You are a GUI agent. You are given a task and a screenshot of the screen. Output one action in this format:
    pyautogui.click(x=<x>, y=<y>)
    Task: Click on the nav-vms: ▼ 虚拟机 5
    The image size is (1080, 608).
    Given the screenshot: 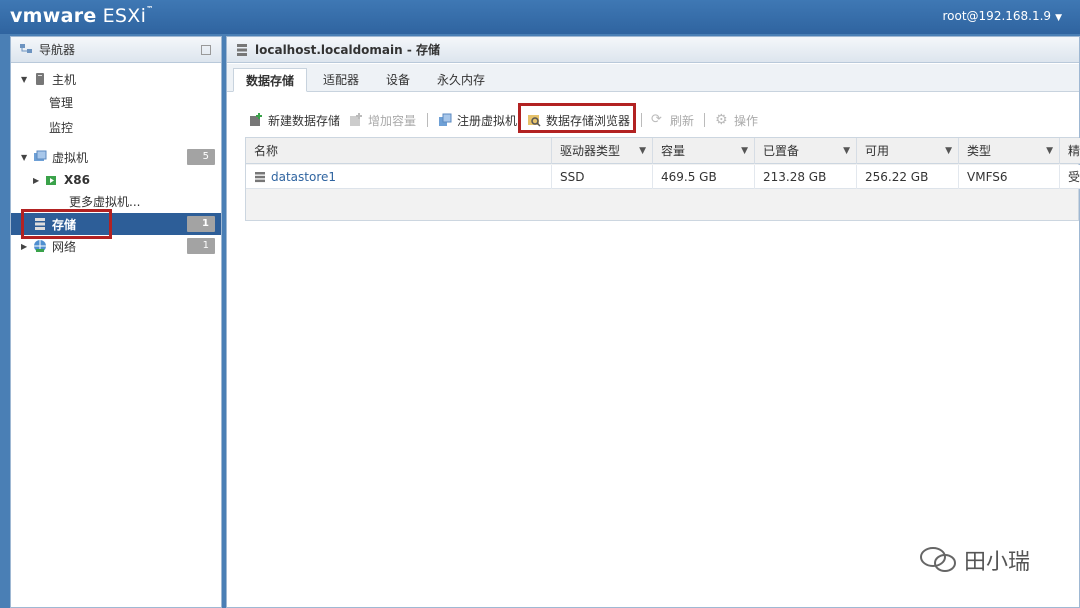 What is the action you would take?
    pyautogui.click(x=116, y=157)
    